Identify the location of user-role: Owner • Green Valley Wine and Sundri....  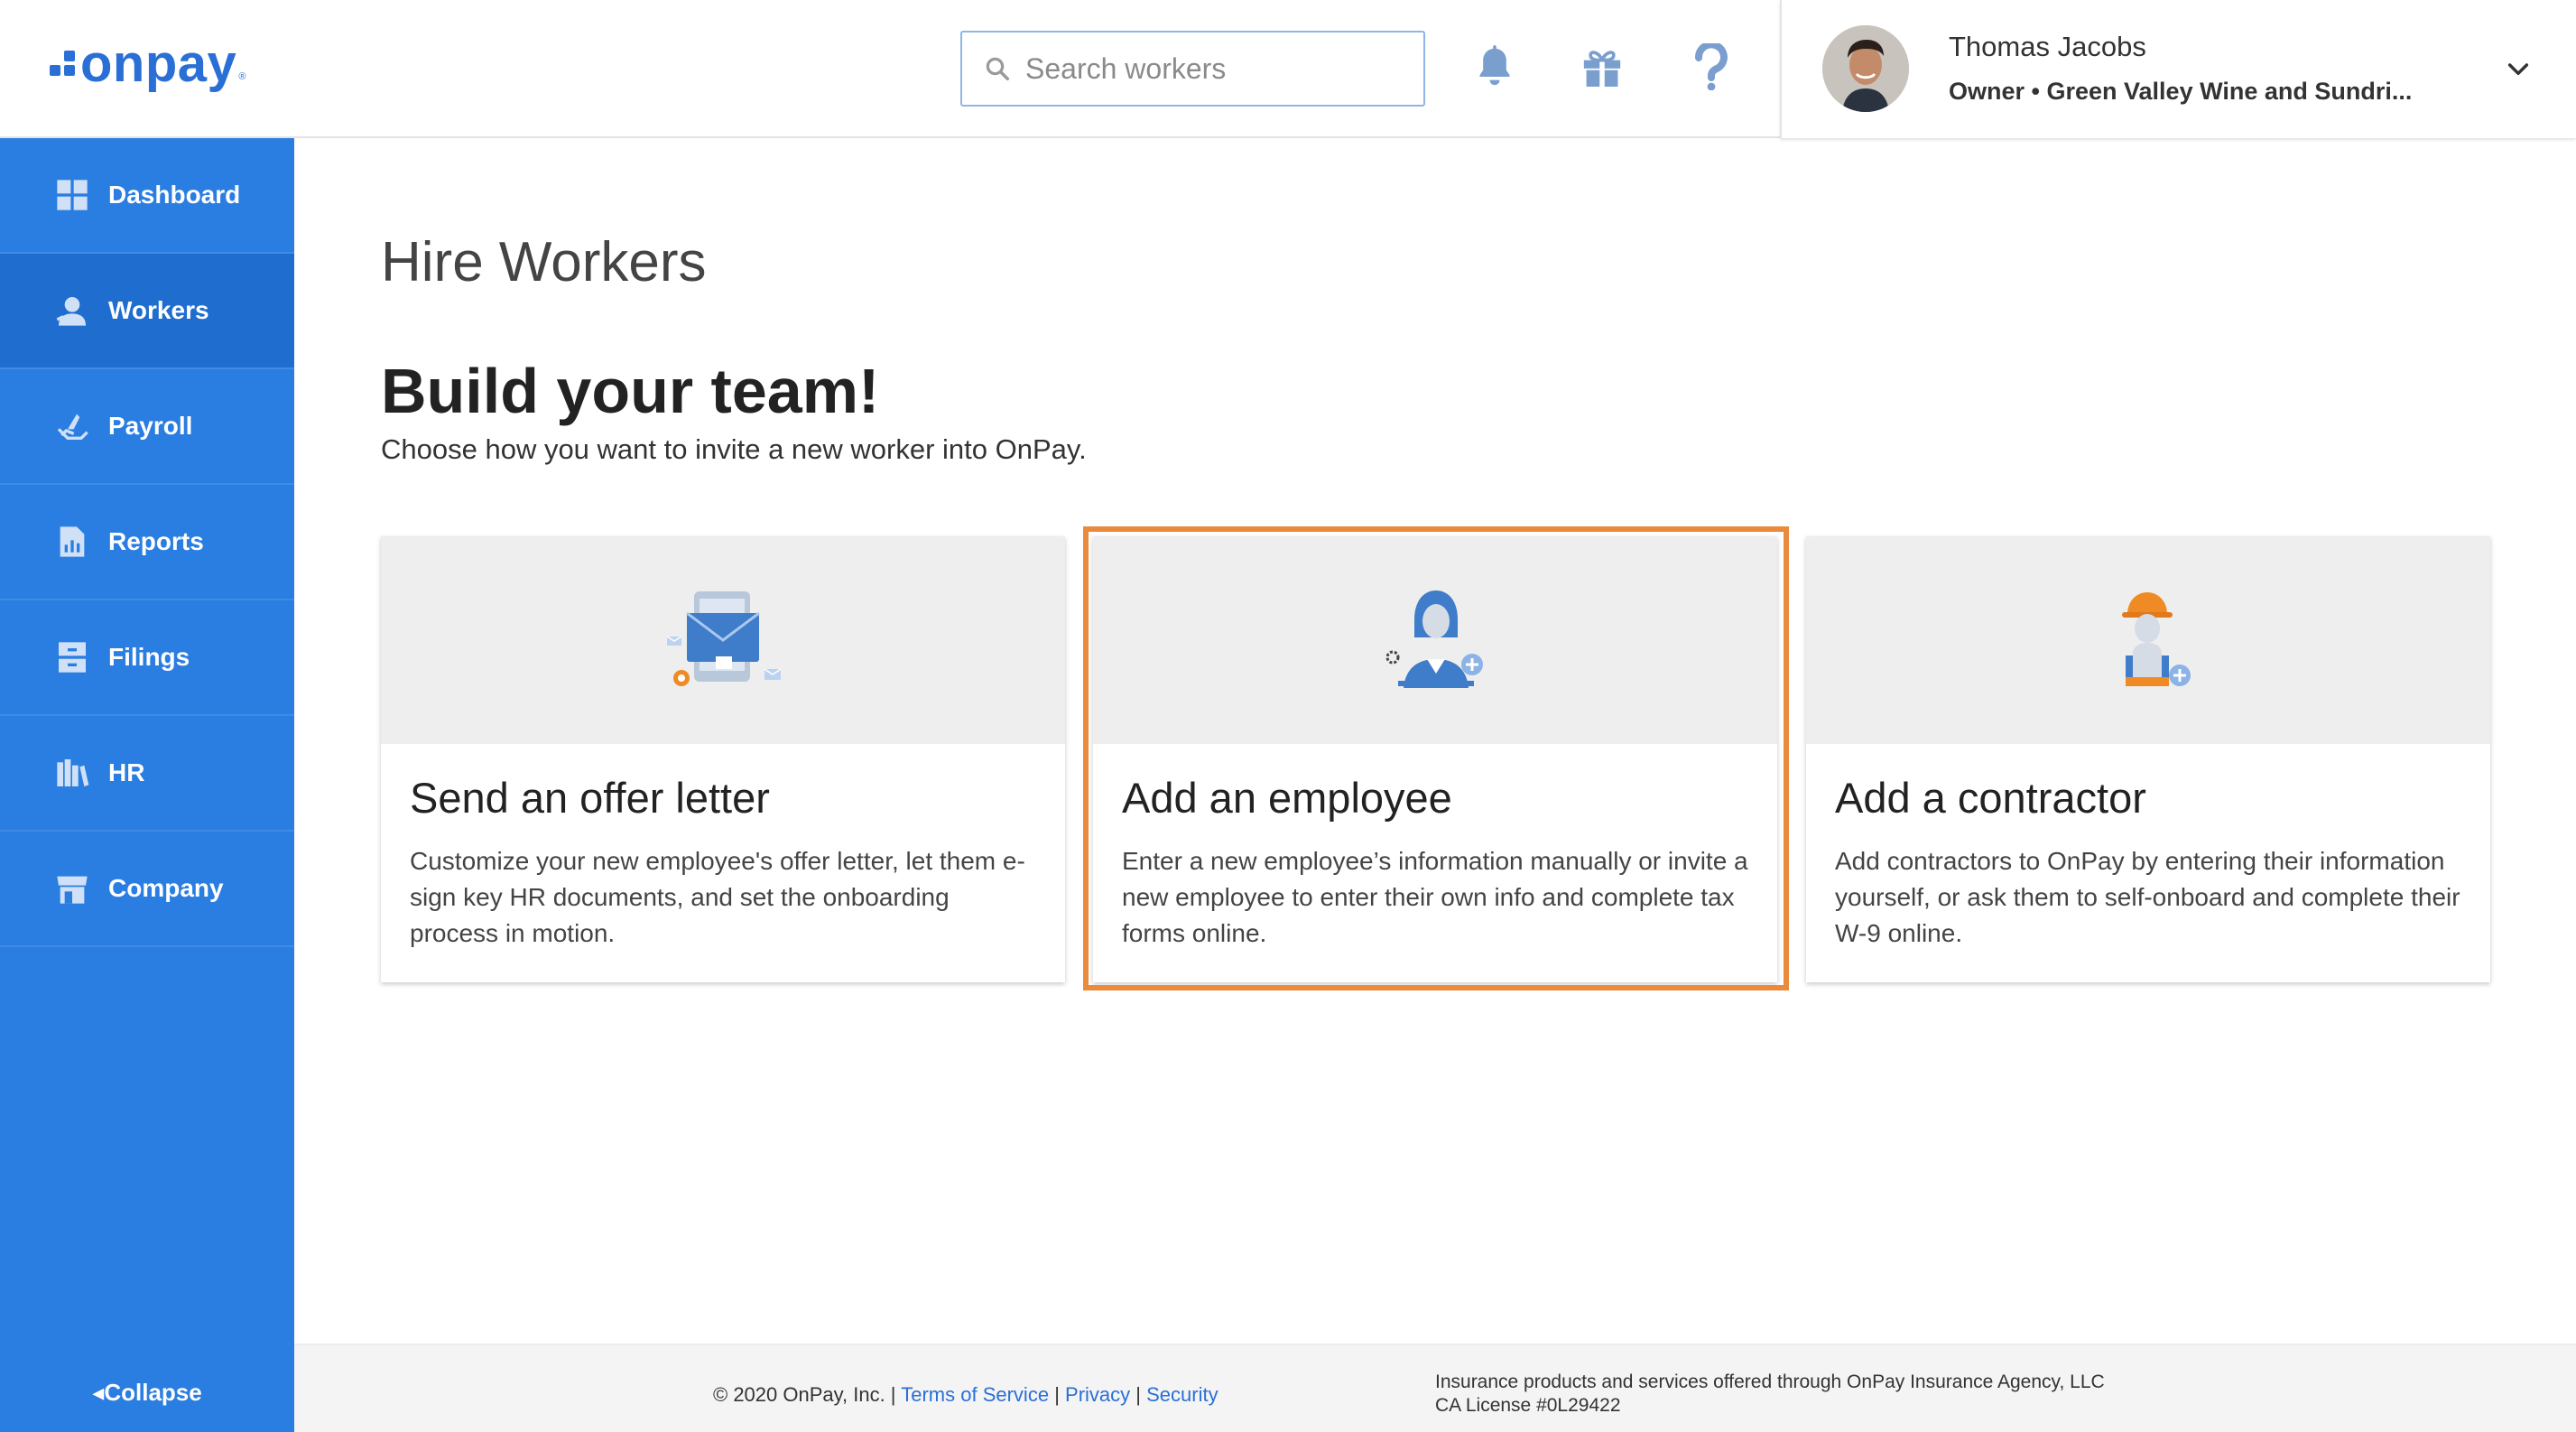
(2181, 92).